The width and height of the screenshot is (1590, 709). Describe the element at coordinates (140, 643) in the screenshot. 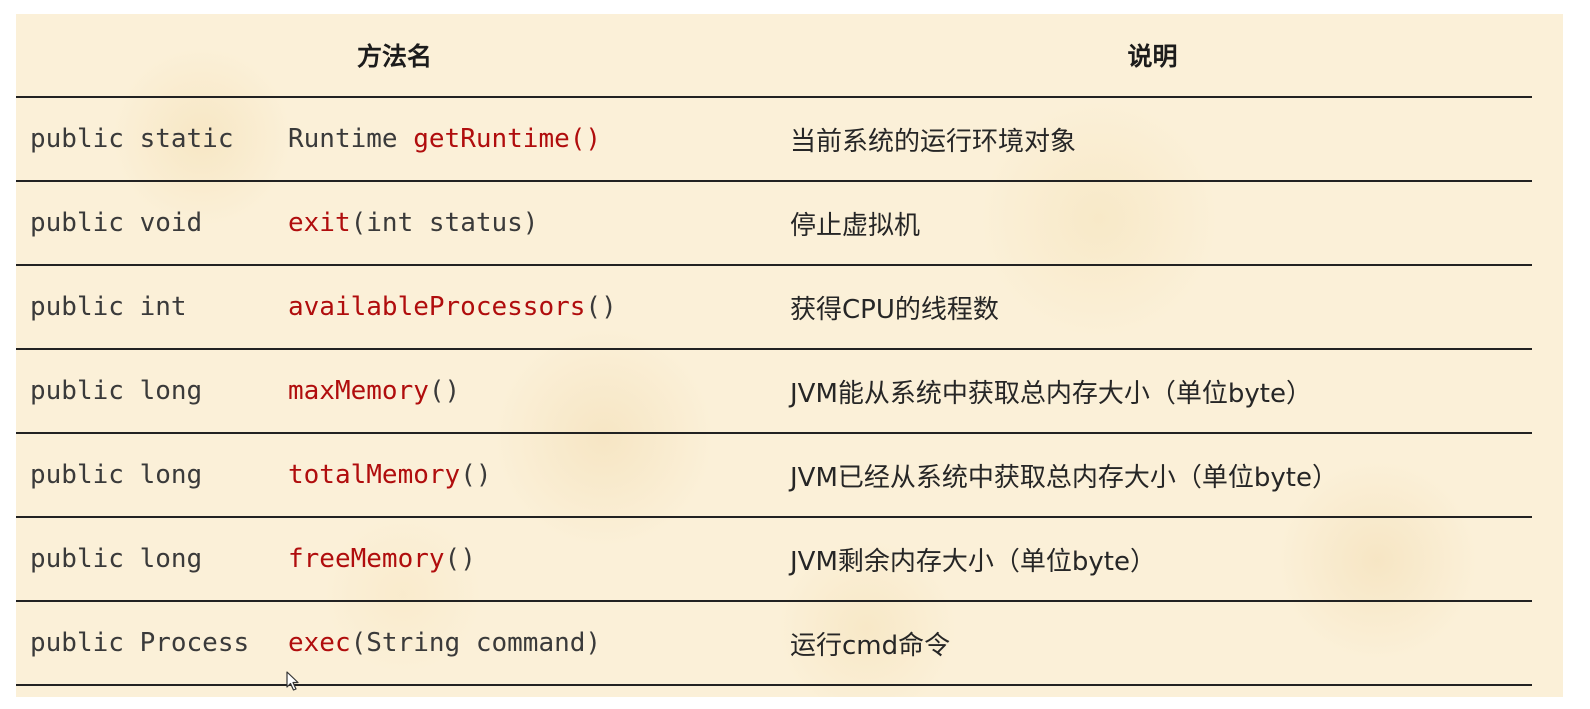

I see `method-modifiers: public Process` at that location.